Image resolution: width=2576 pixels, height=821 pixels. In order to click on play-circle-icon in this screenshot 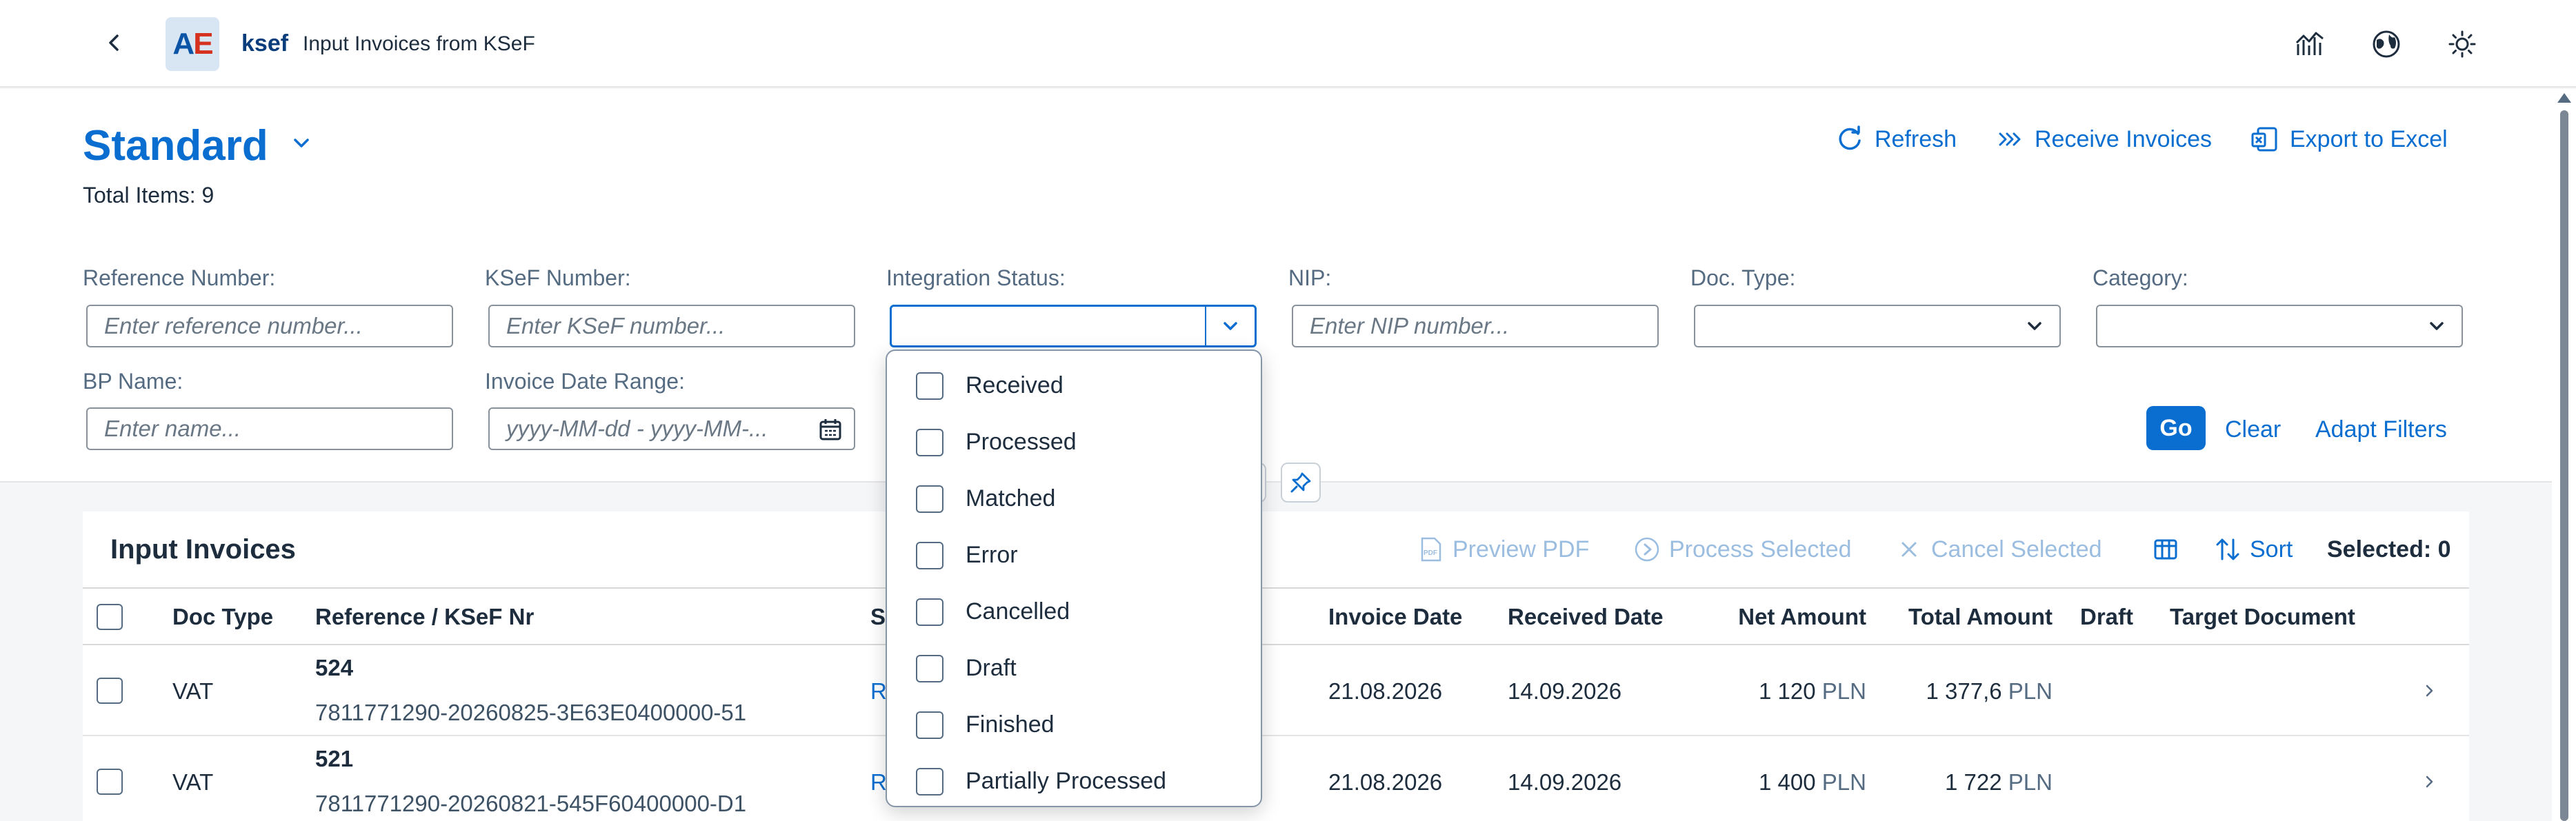, I will do `click(1647, 549)`.